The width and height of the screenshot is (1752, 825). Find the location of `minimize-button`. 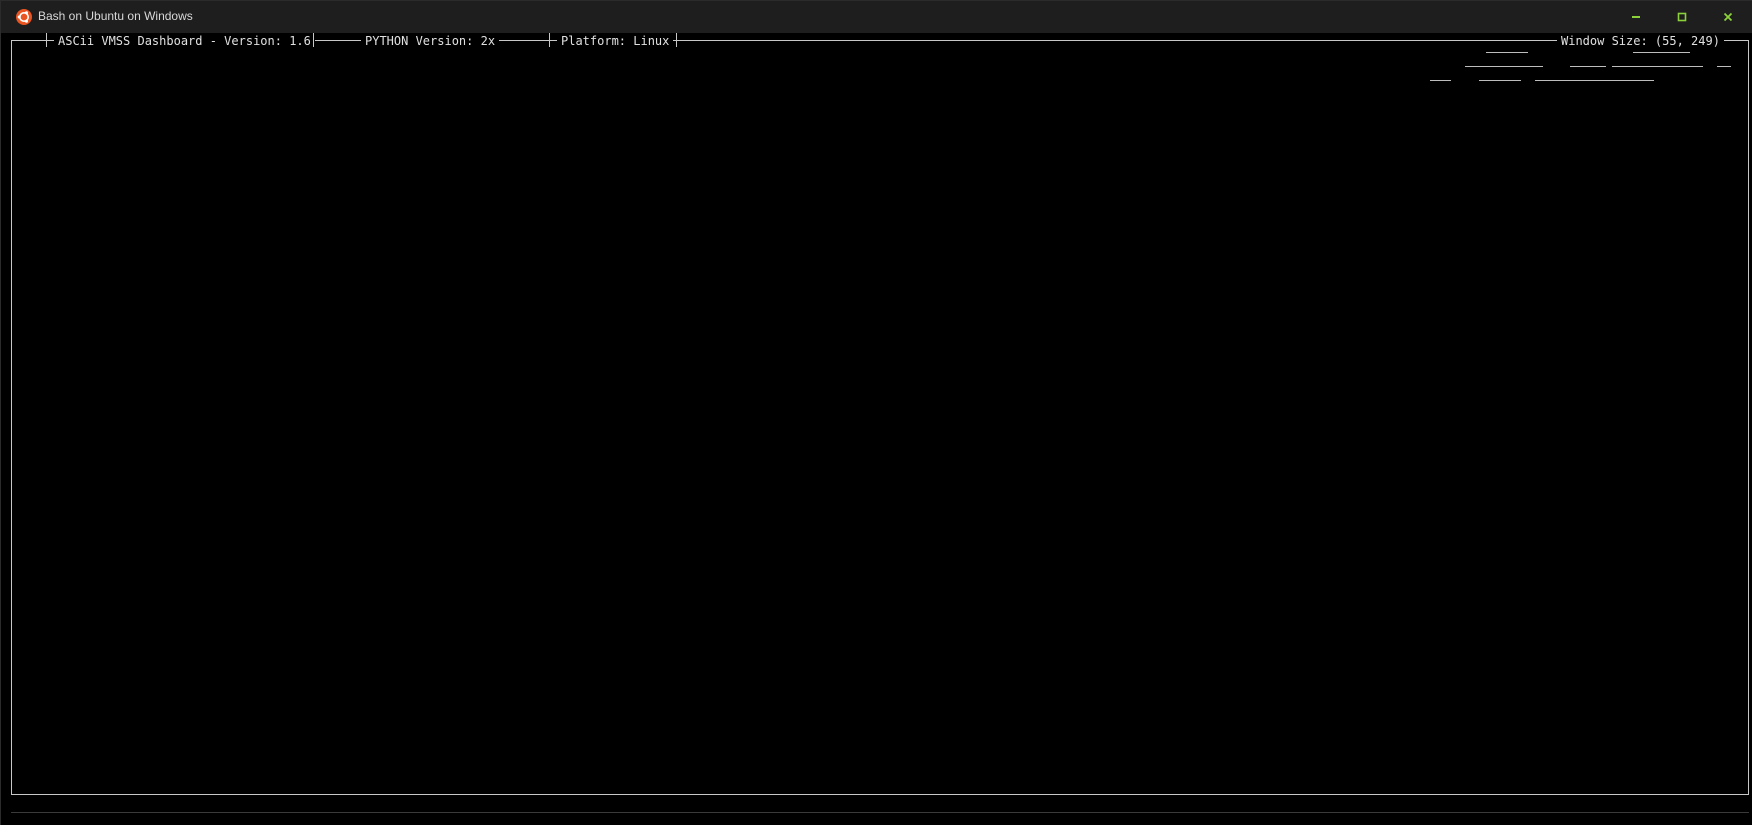

minimize-button is located at coordinates (1636, 17).